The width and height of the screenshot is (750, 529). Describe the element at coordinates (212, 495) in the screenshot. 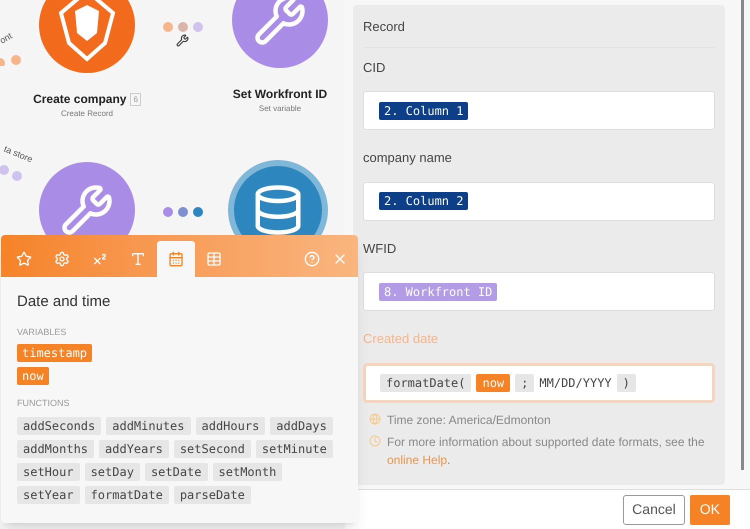

I see `function-chip: parseDate` at that location.